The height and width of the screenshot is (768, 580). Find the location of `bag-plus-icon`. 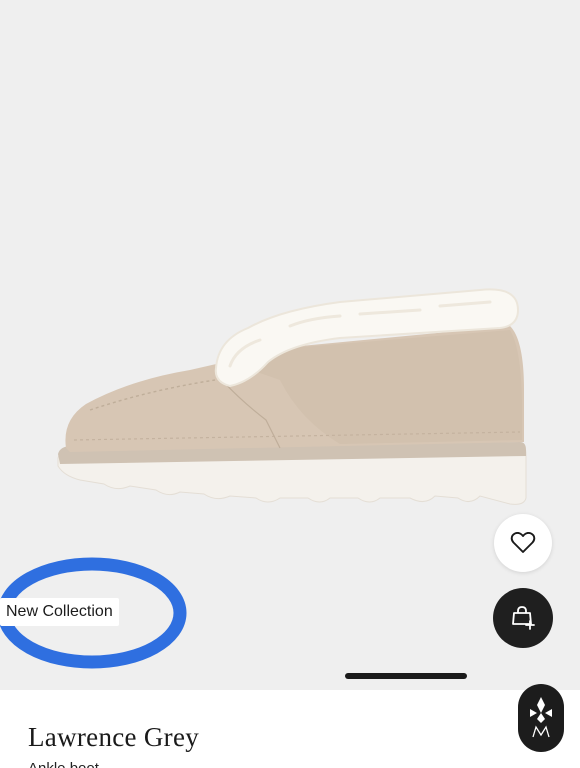

bag-plus-icon is located at coordinates (523, 618).